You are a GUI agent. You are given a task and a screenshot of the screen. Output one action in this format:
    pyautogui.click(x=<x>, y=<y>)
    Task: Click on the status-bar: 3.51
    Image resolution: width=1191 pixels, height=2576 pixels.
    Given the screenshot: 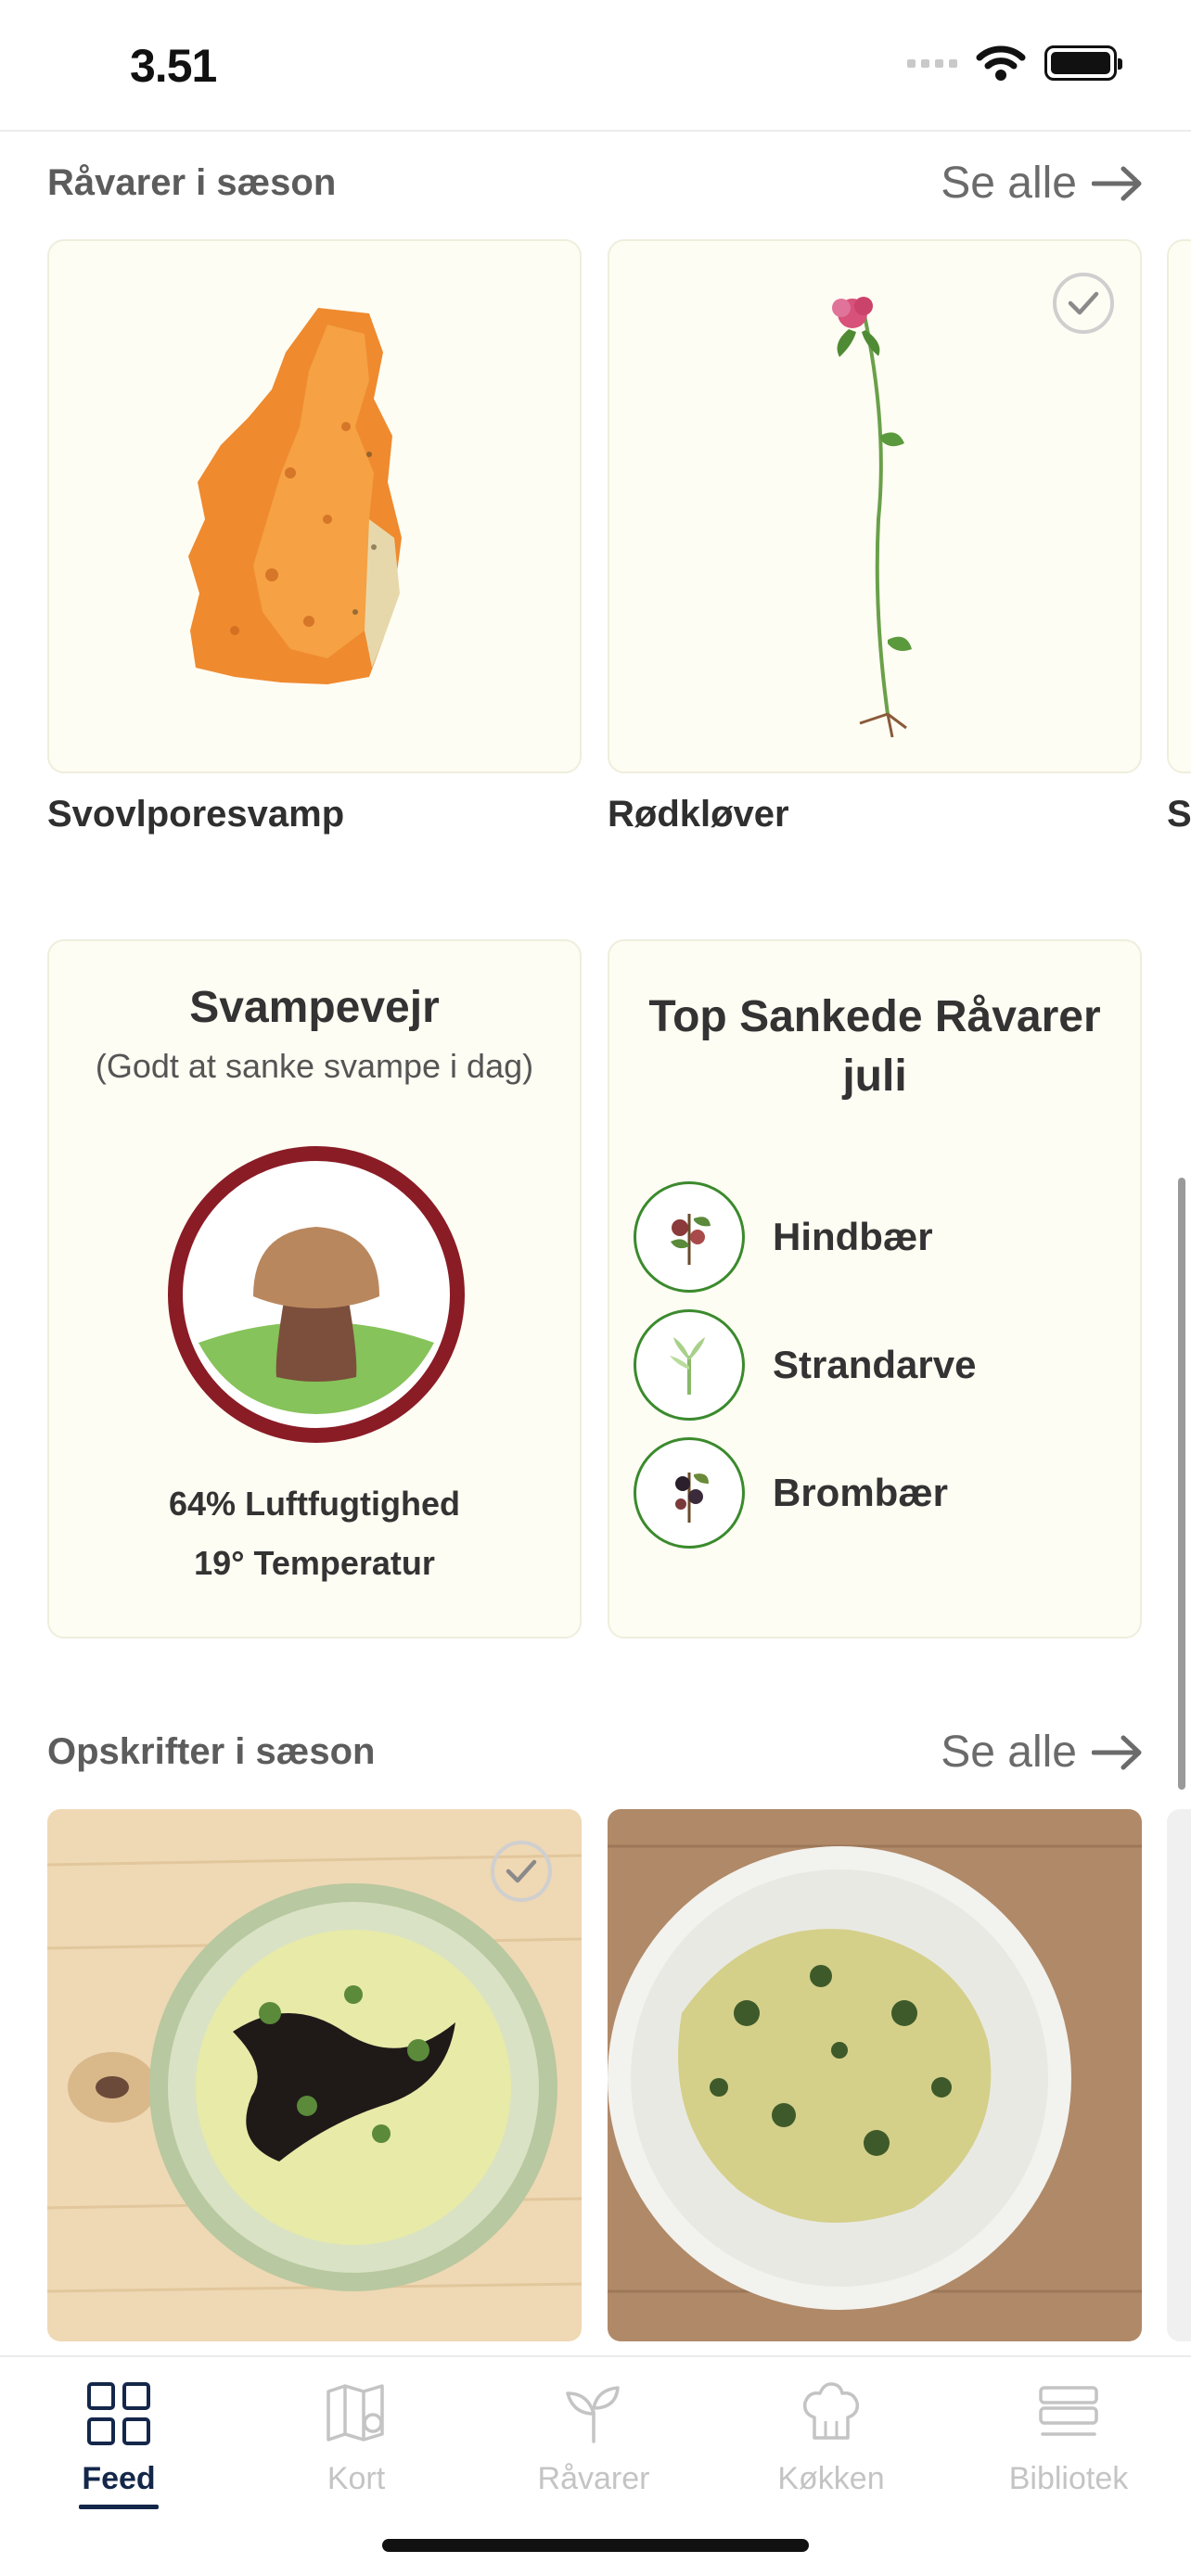 What is the action you would take?
    pyautogui.click(x=595, y=66)
    